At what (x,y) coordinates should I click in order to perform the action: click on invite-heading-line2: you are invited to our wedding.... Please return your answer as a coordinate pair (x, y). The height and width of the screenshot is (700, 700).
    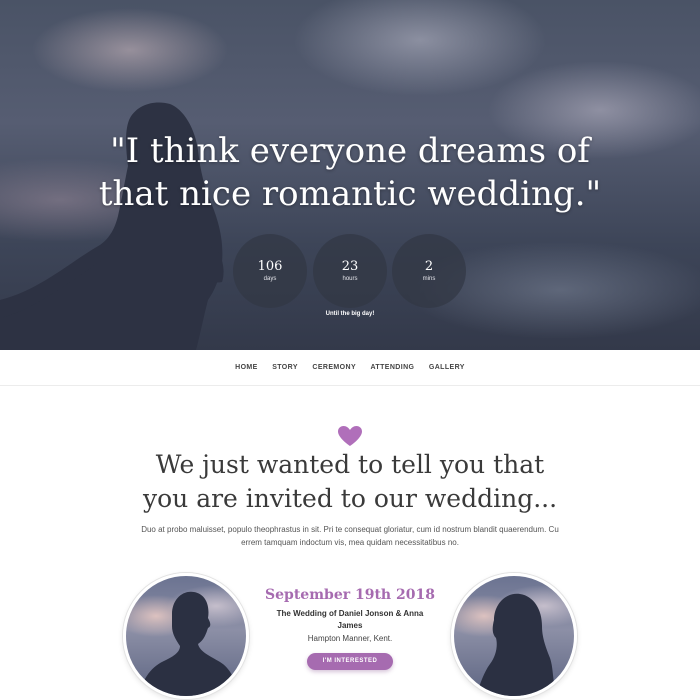
    Looking at the image, I should click on (350, 498).